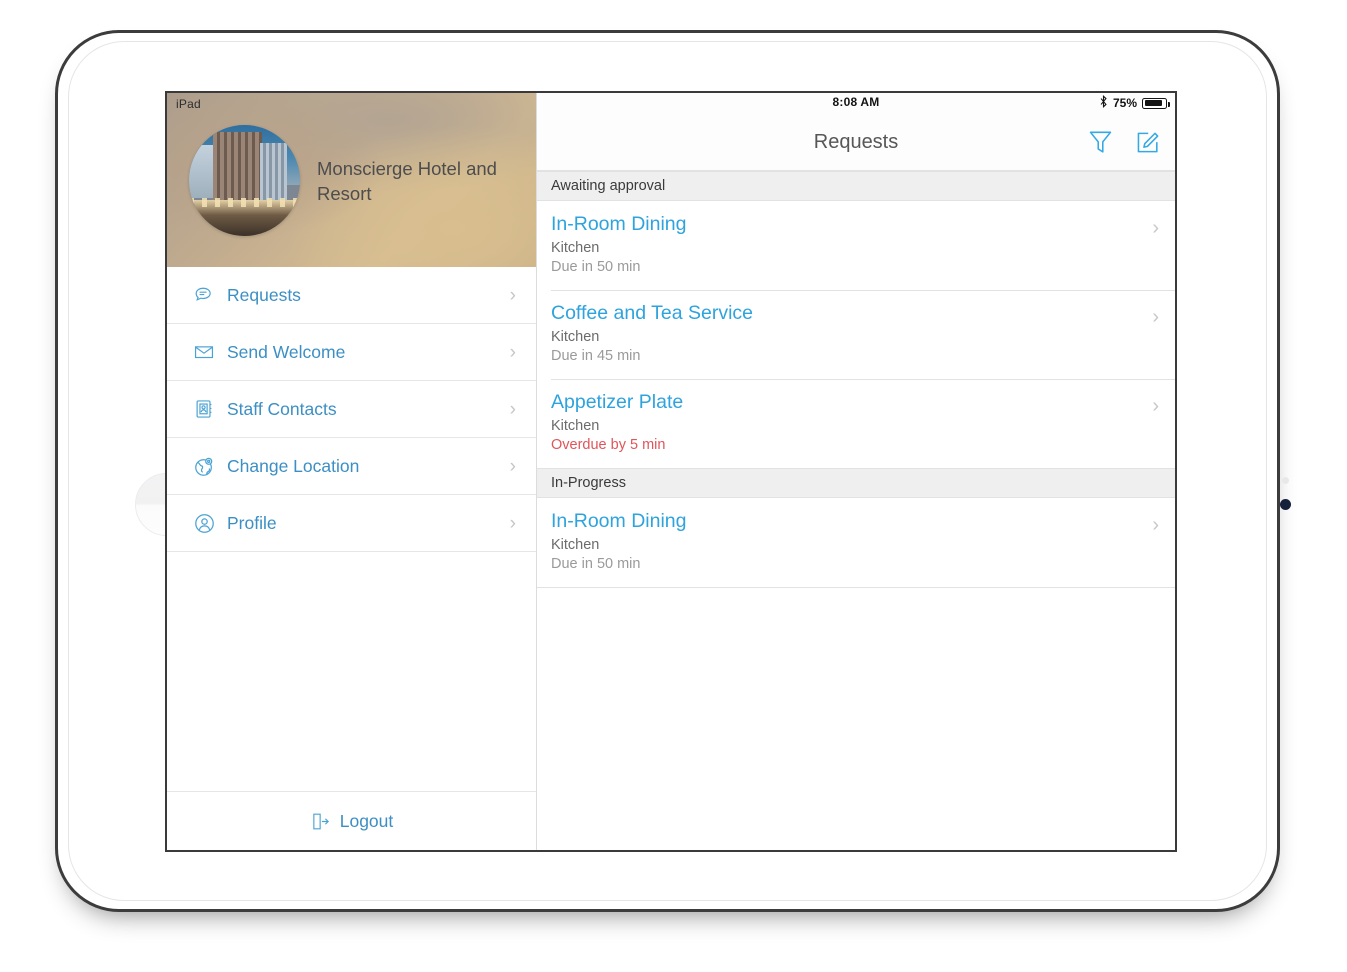 This screenshot has width=1347, height=972. I want to click on hotel-name: Monscierge Hotel and Resort, so click(407, 180).